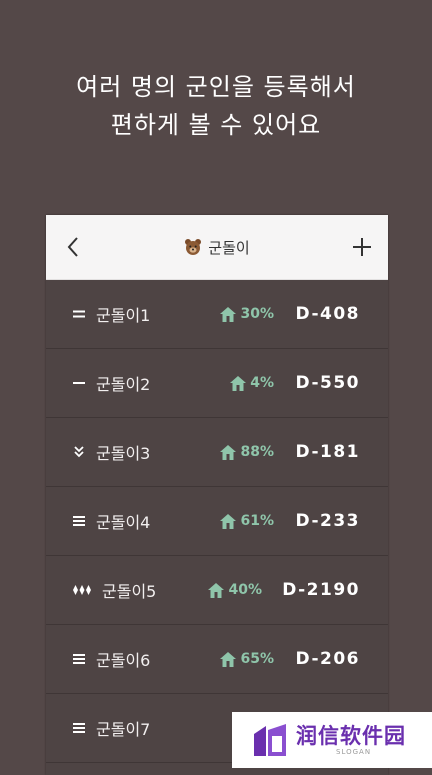 The image size is (432, 775). I want to click on progress-badge: 65%, so click(247, 659).